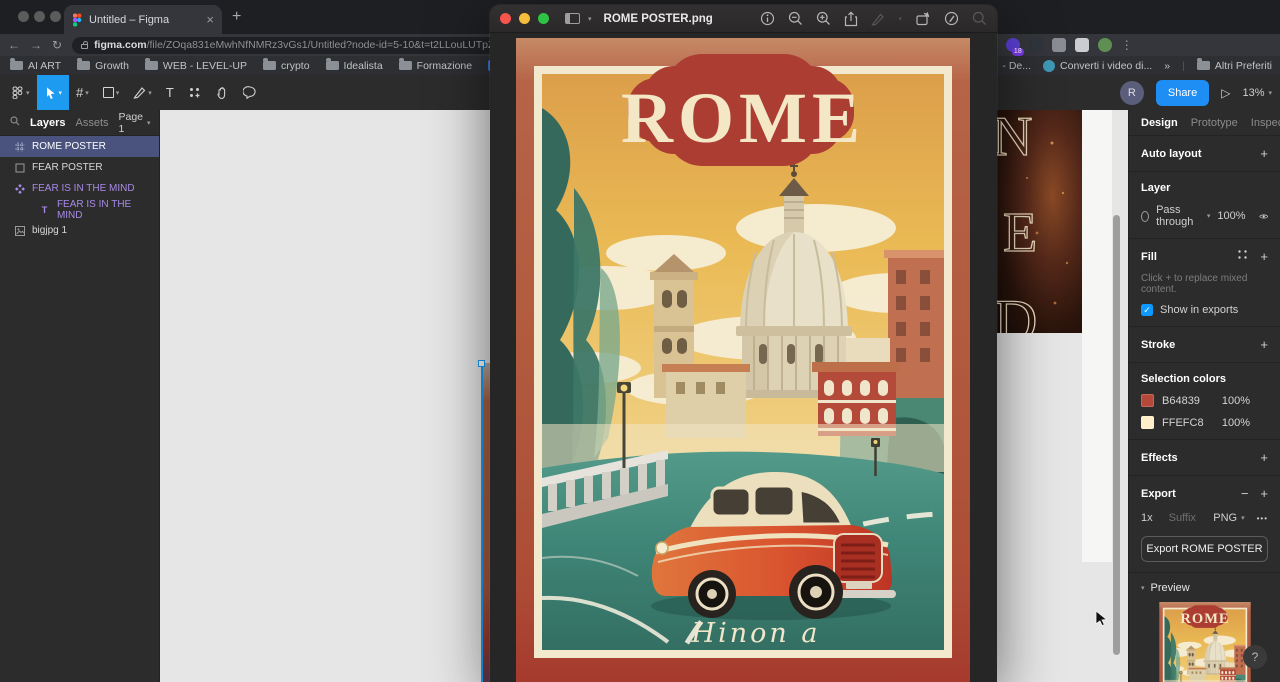 The height and width of the screenshot is (682, 1280). What do you see at coordinates (250, 92) in the screenshot?
I see `comment-tool` at bounding box center [250, 92].